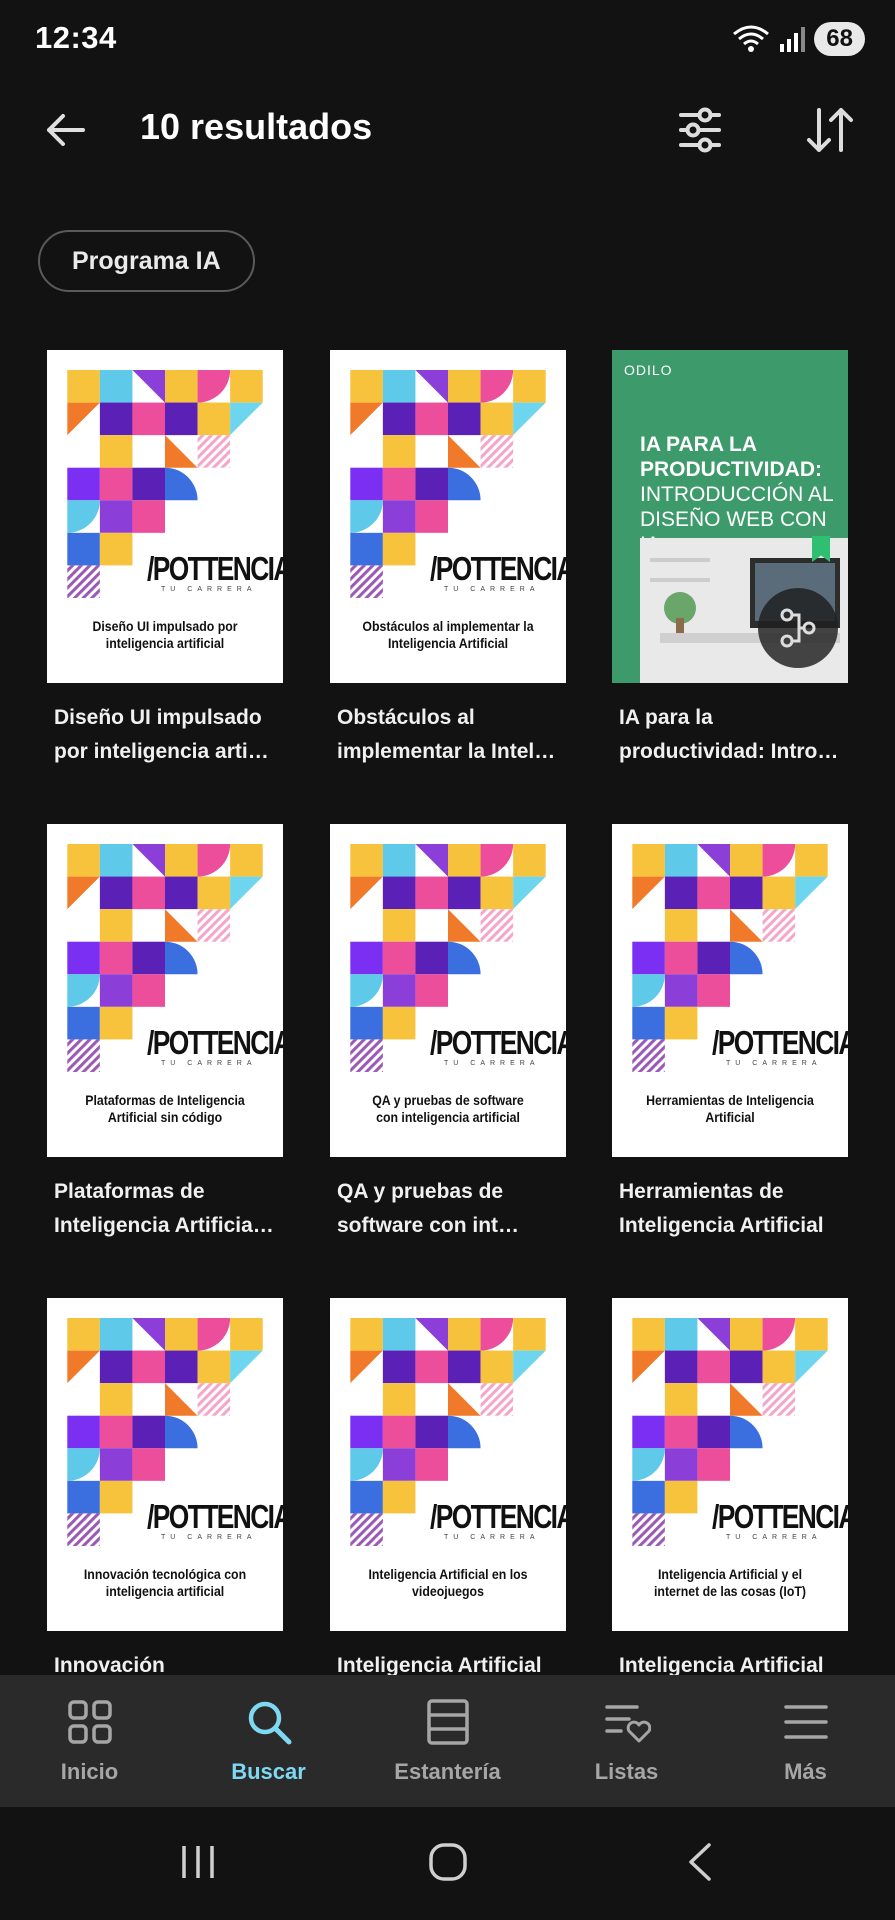 This screenshot has height=1920, width=895. What do you see at coordinates (447, 1771) in the screenshot?
I see `nav-label: Estantería` at bounding box center [447, 1771].